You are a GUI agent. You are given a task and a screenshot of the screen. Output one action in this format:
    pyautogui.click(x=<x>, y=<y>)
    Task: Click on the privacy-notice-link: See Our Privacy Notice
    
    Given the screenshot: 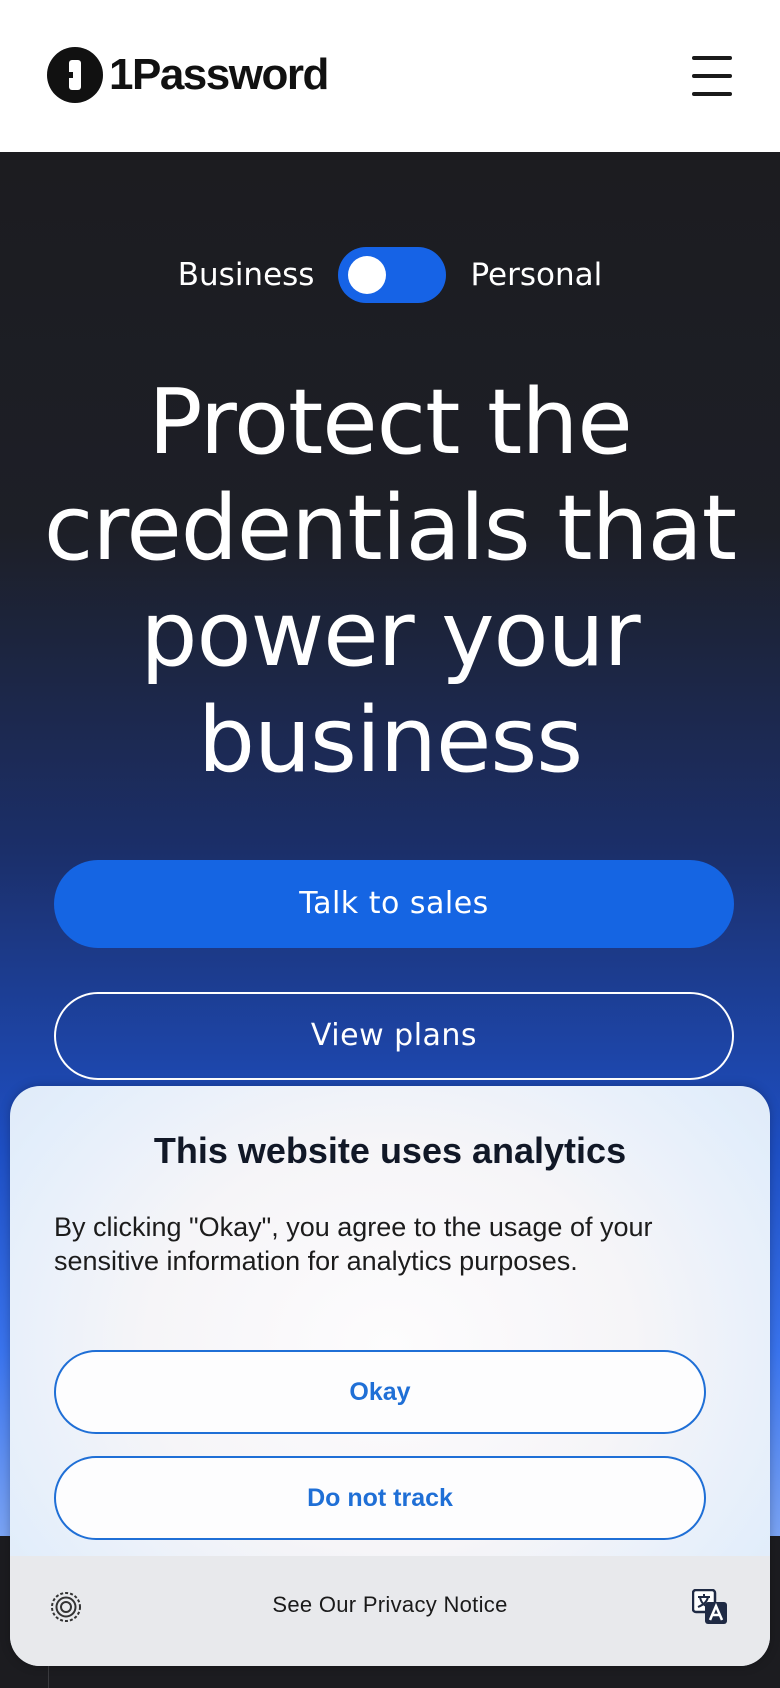 What is the action you would take?
    pyautogui.click(x=390, y=1605)
    